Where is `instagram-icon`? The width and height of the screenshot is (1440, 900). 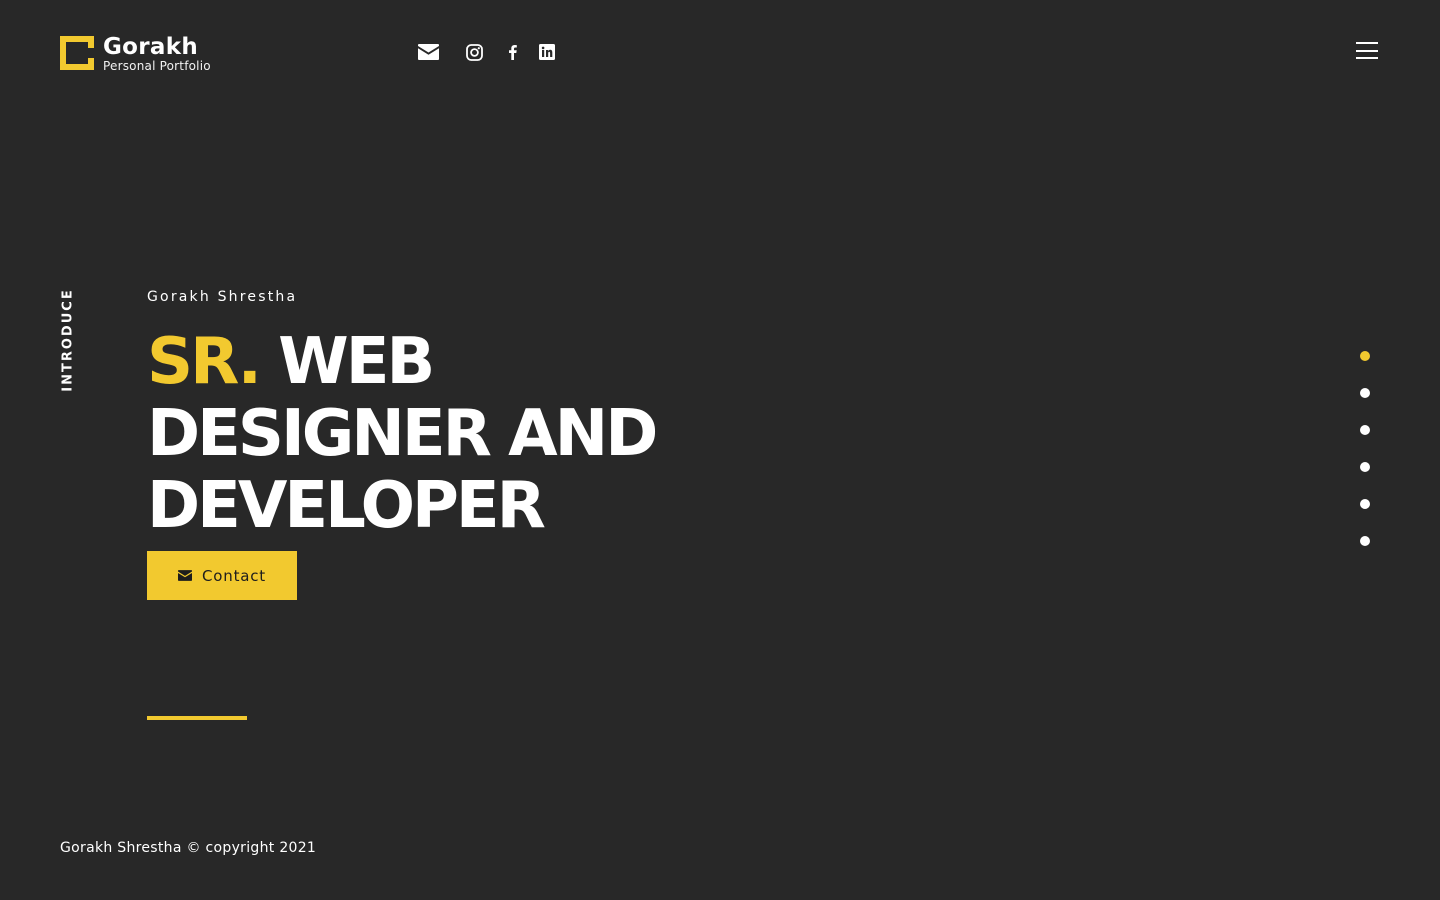 instagram-icon is located at coordinates (474, 52).